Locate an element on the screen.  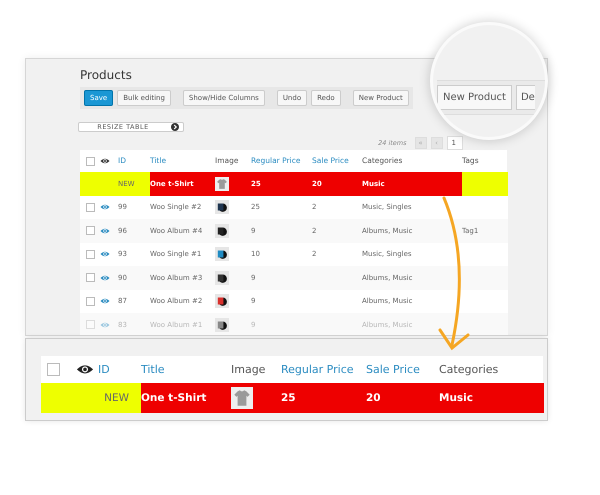
column-header: ID is located at coordinates (119, 369).